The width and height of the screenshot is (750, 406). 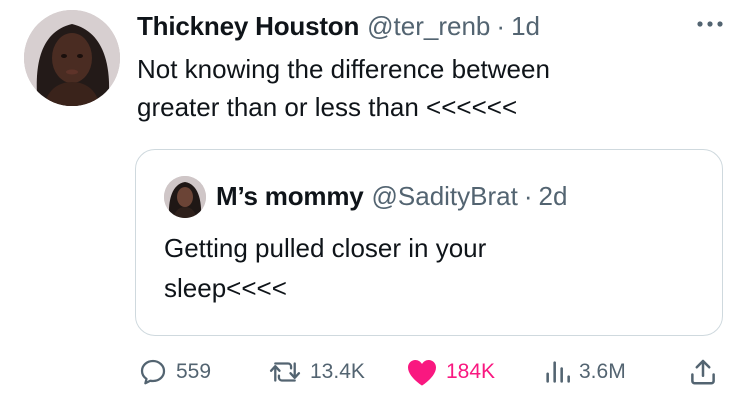 I want to click on quoted-author-name: M’s mommy, so click(x=290, y=196).